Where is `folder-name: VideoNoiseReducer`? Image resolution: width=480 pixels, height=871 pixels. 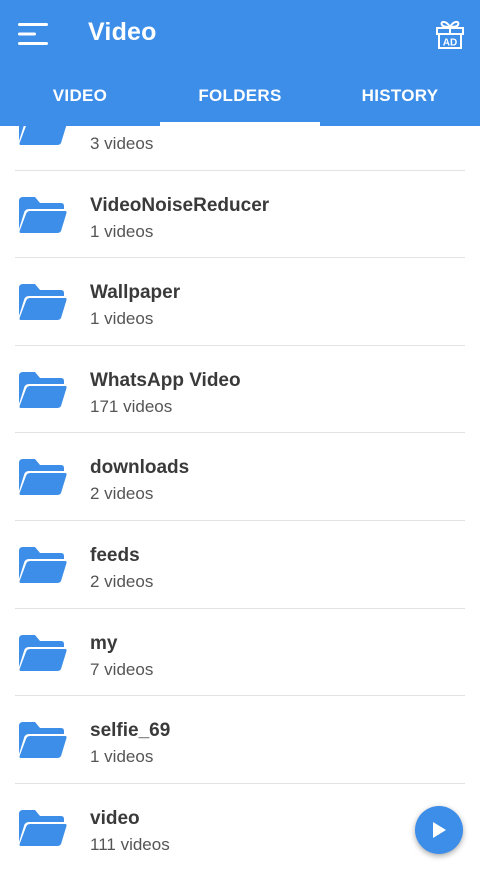
folder-name: VideoNoiseReducer is located at coordinates (180, 205).